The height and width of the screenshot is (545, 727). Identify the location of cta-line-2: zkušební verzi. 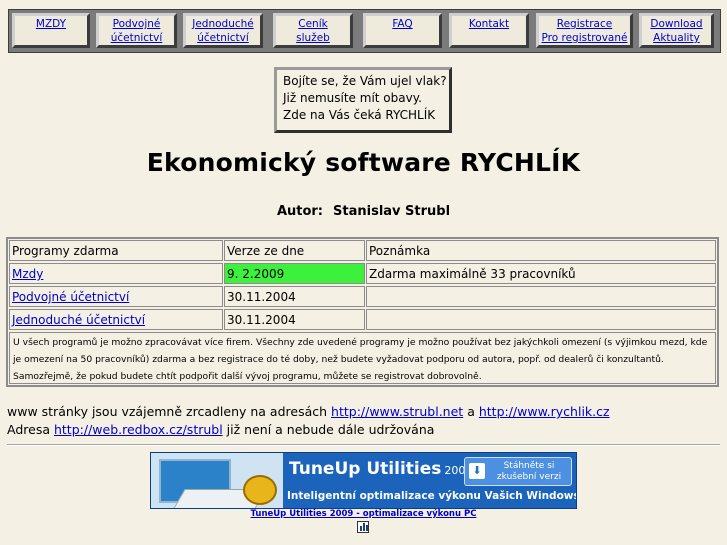
(529, 477).